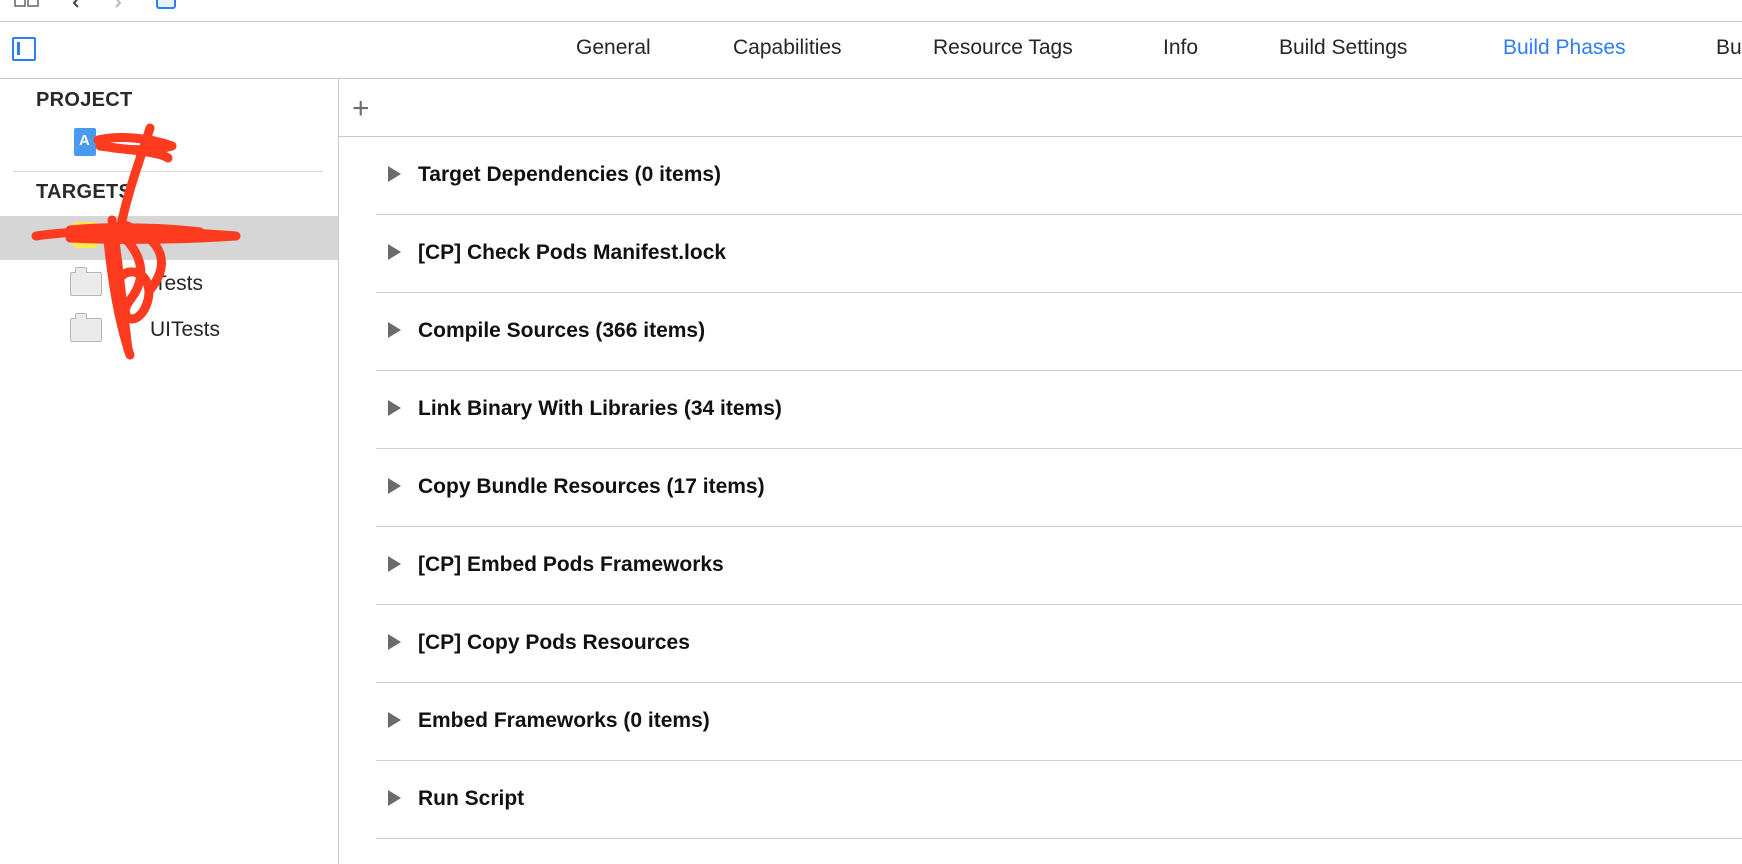  I want to click on phase-row: Link Binary With Libraries (34 items), so click(1059, 410).